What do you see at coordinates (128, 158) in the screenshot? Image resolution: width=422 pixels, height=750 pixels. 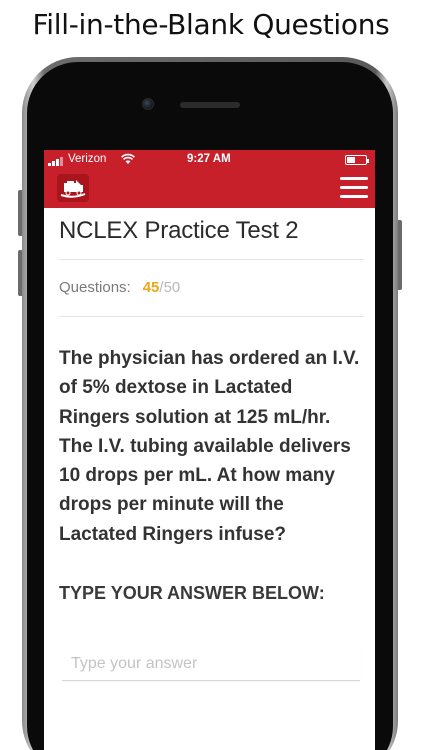 I see `wifi-icon` at bounding box center [128, 158].